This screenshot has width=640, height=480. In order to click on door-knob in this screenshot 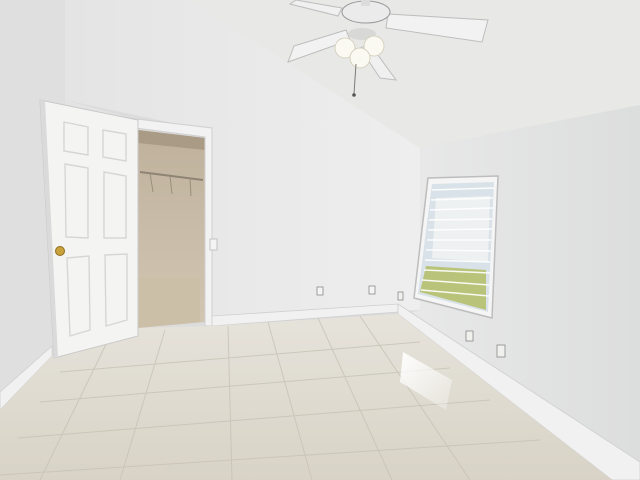, I will do `click(60, 251)`.